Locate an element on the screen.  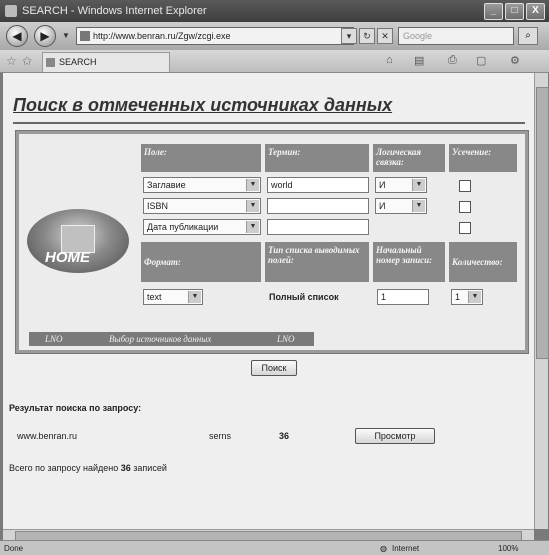
ie-icon is located at coordinates (11, 11).